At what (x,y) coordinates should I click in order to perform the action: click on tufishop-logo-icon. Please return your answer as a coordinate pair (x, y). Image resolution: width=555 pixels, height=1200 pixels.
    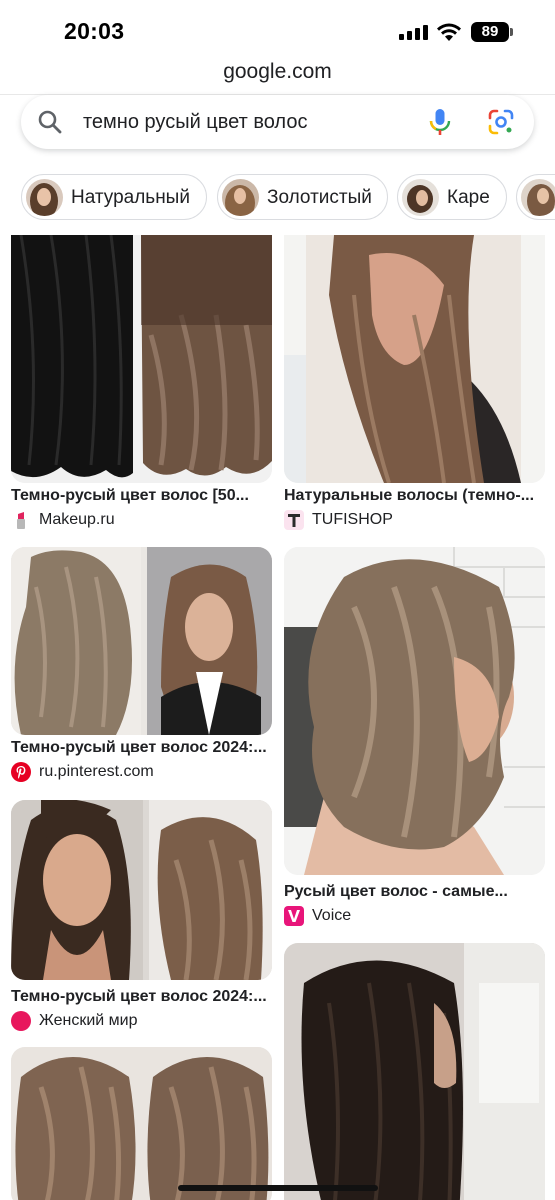
    Looking at the image, I should click on (294, 520).